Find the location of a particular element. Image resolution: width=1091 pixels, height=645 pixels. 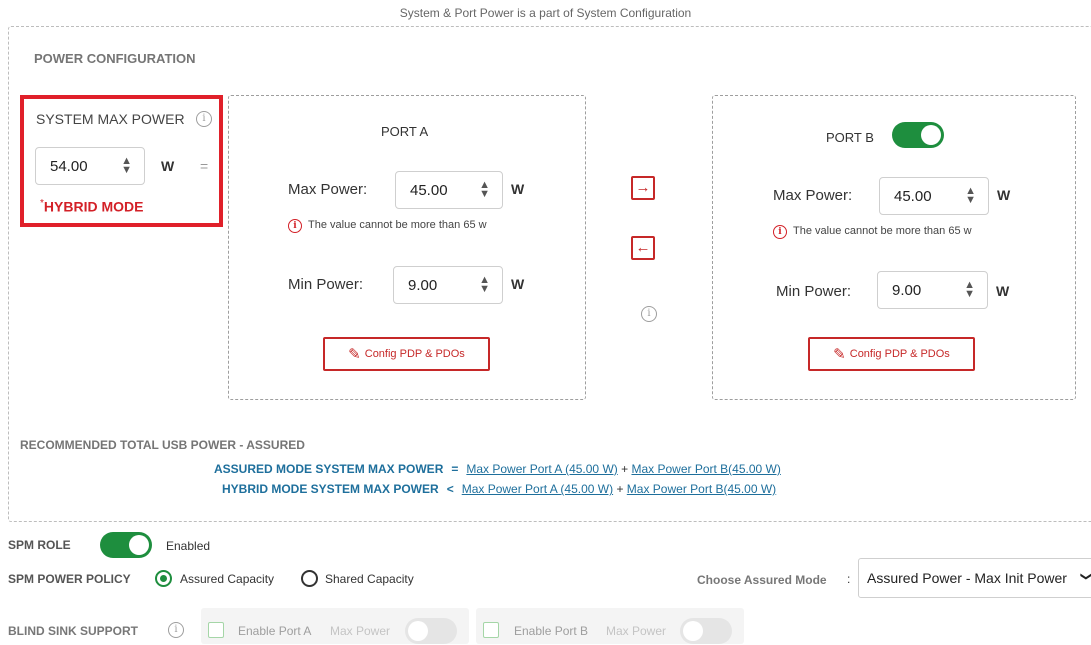

move-power-right-button: → is located at coordinates (643, 188).